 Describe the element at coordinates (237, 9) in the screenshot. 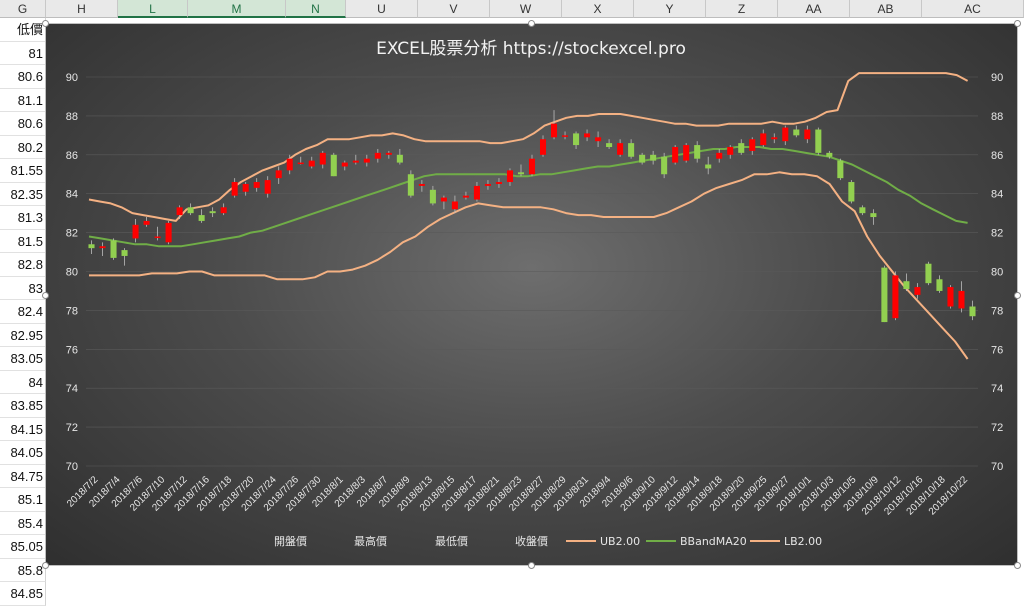

I see `column-header: M` at that location.